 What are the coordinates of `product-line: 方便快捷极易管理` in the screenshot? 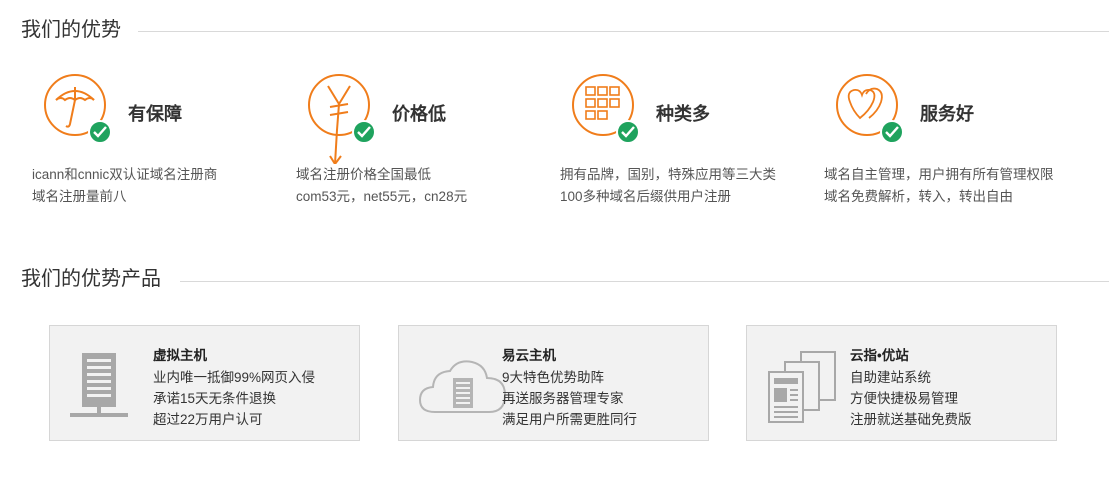 It's located at (904, 398).